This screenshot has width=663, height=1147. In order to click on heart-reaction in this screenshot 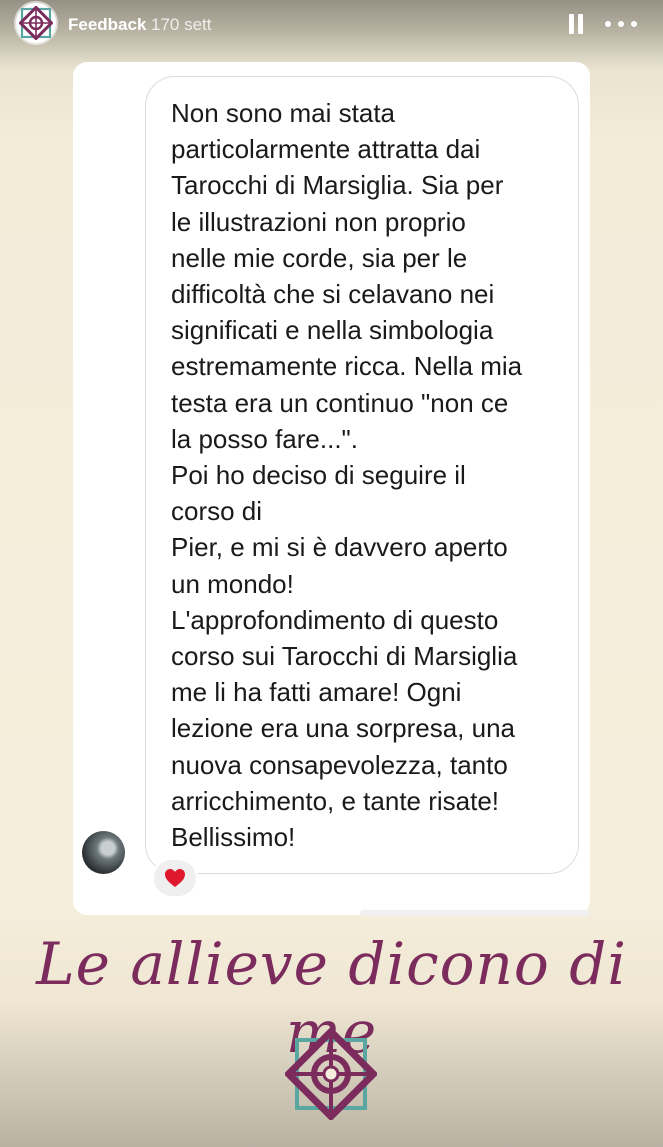, I will do `click(175, 878)`.